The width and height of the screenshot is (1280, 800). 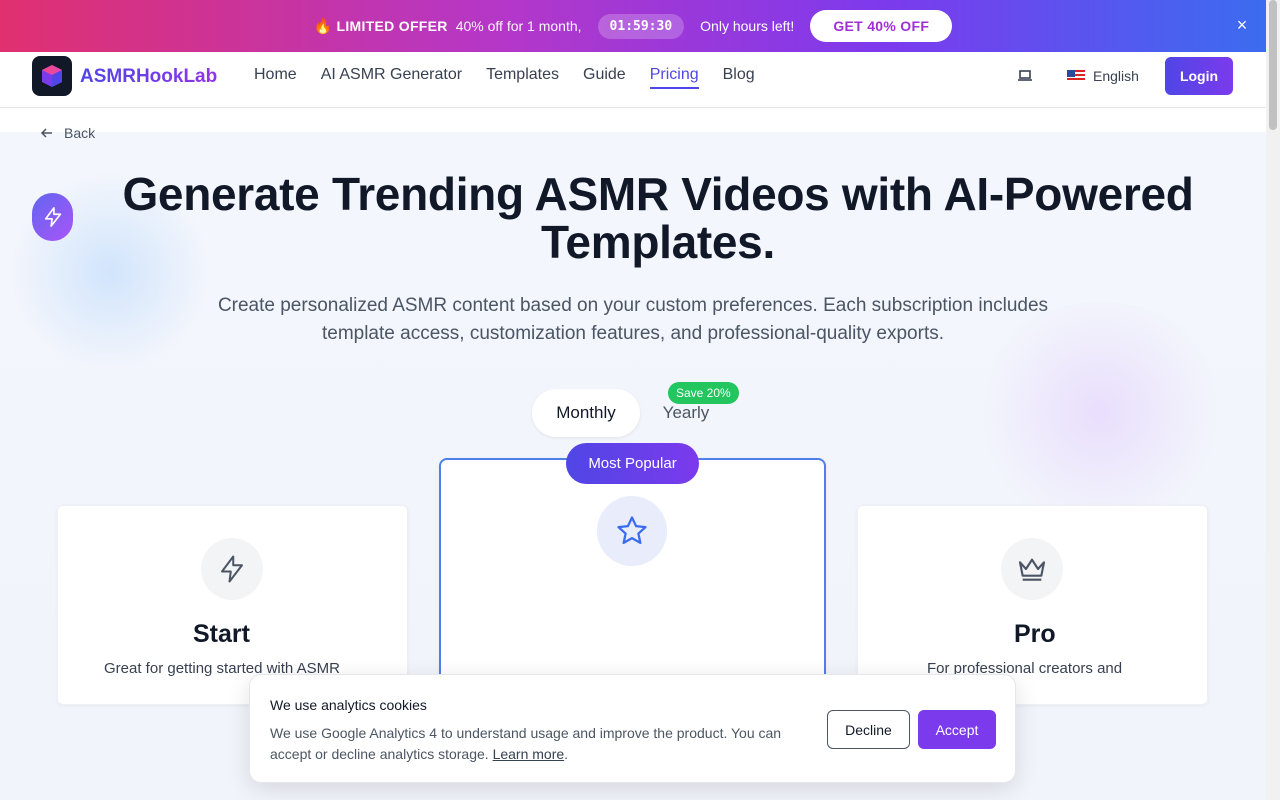 I want to click on plan-start-name: Start, so click(x=221, y=634).